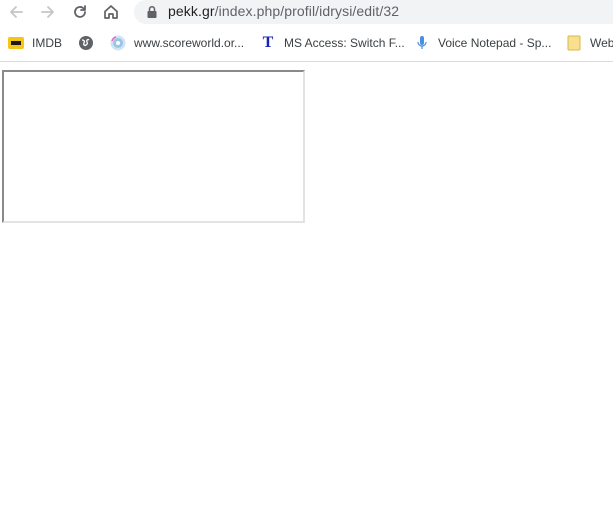 This screenshot has width=613, height=514. What do you see at coordinates (118, 43) in the screenshot?
I see `disc-icon` at bounding box center [118, 43].